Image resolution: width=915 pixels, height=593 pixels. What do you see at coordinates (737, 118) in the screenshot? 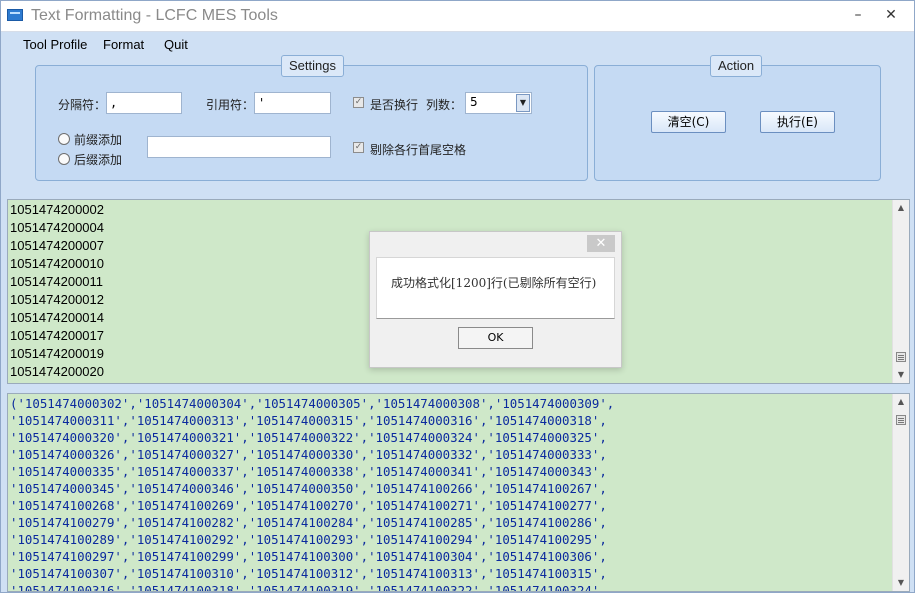
I see `action-group: Action 清空(C) 执行(E)` at bounding box center [737, 118].